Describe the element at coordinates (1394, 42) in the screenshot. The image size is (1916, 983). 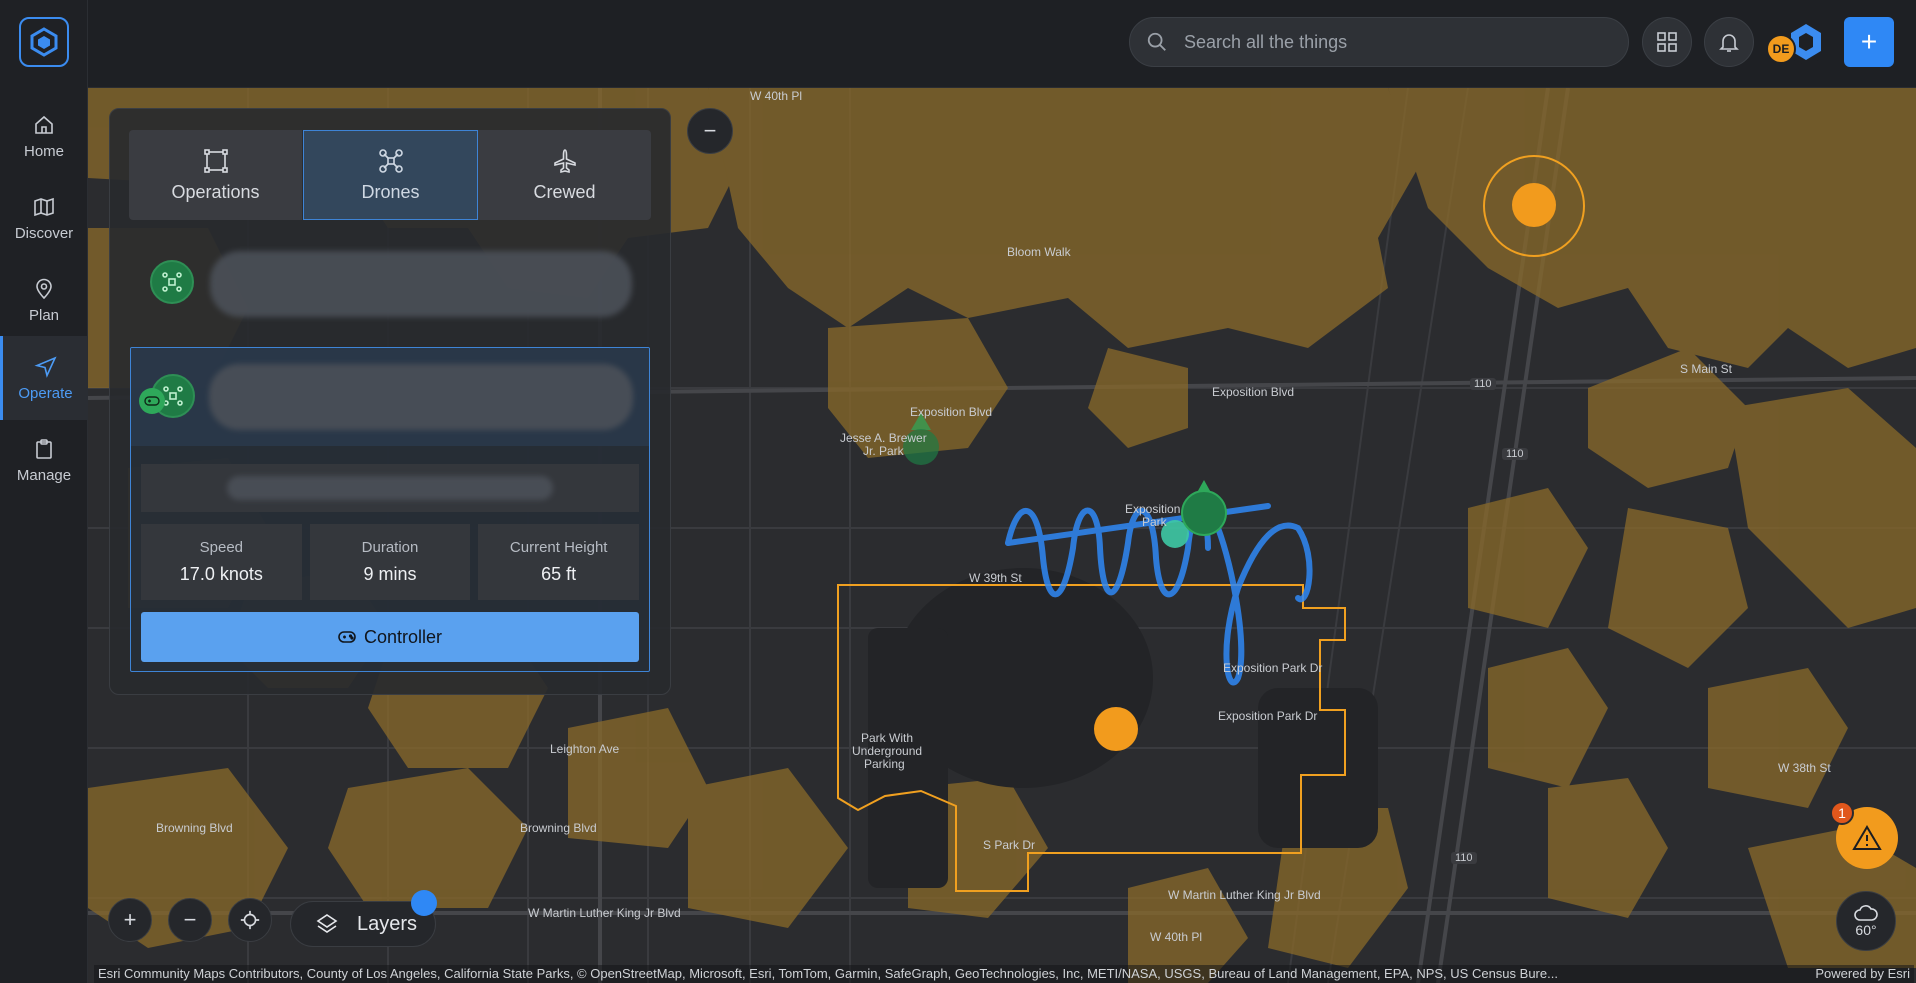
I see `search-input` at that location.